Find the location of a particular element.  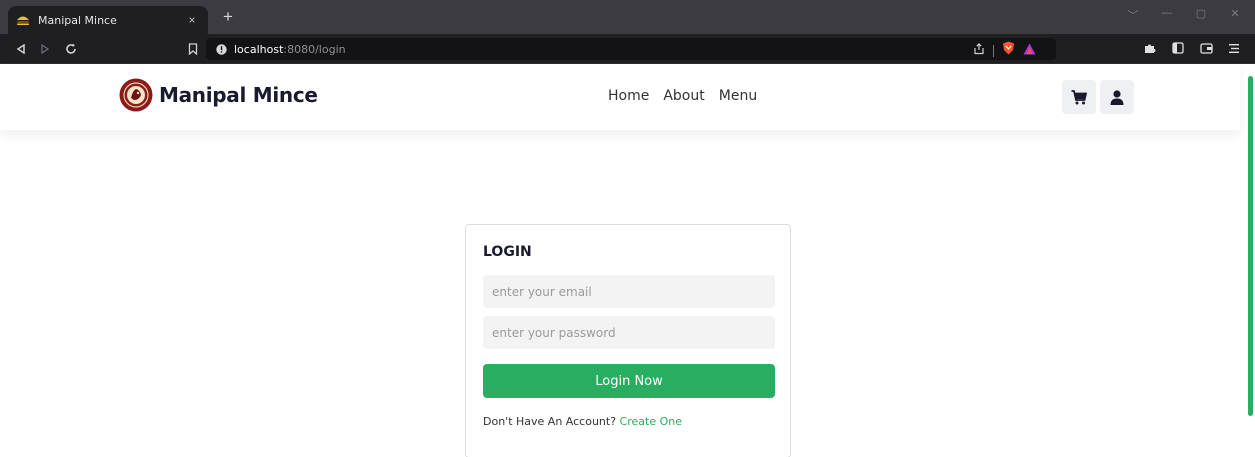

brand: Manipal Mince is located at coordinates (218, 95).